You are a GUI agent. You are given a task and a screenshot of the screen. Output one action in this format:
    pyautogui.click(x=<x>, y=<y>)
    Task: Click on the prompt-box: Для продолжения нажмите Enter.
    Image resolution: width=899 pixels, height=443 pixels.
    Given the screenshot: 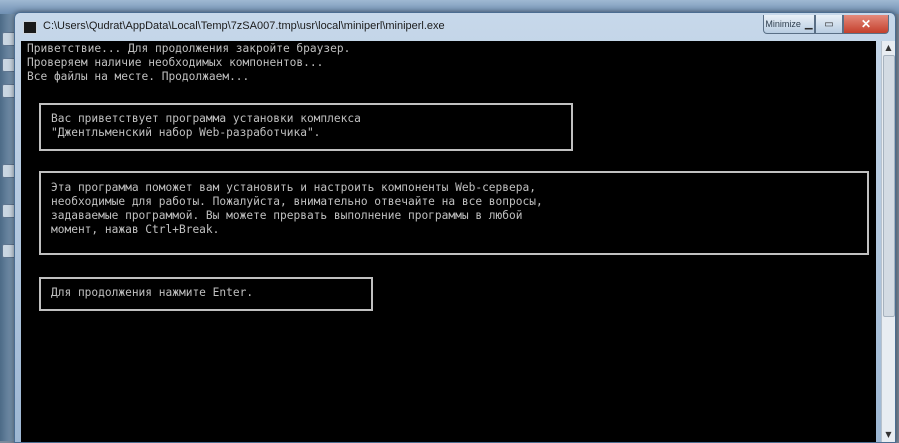 What is the action you would take?
    pyautogui.click(x=206, y=294)
    